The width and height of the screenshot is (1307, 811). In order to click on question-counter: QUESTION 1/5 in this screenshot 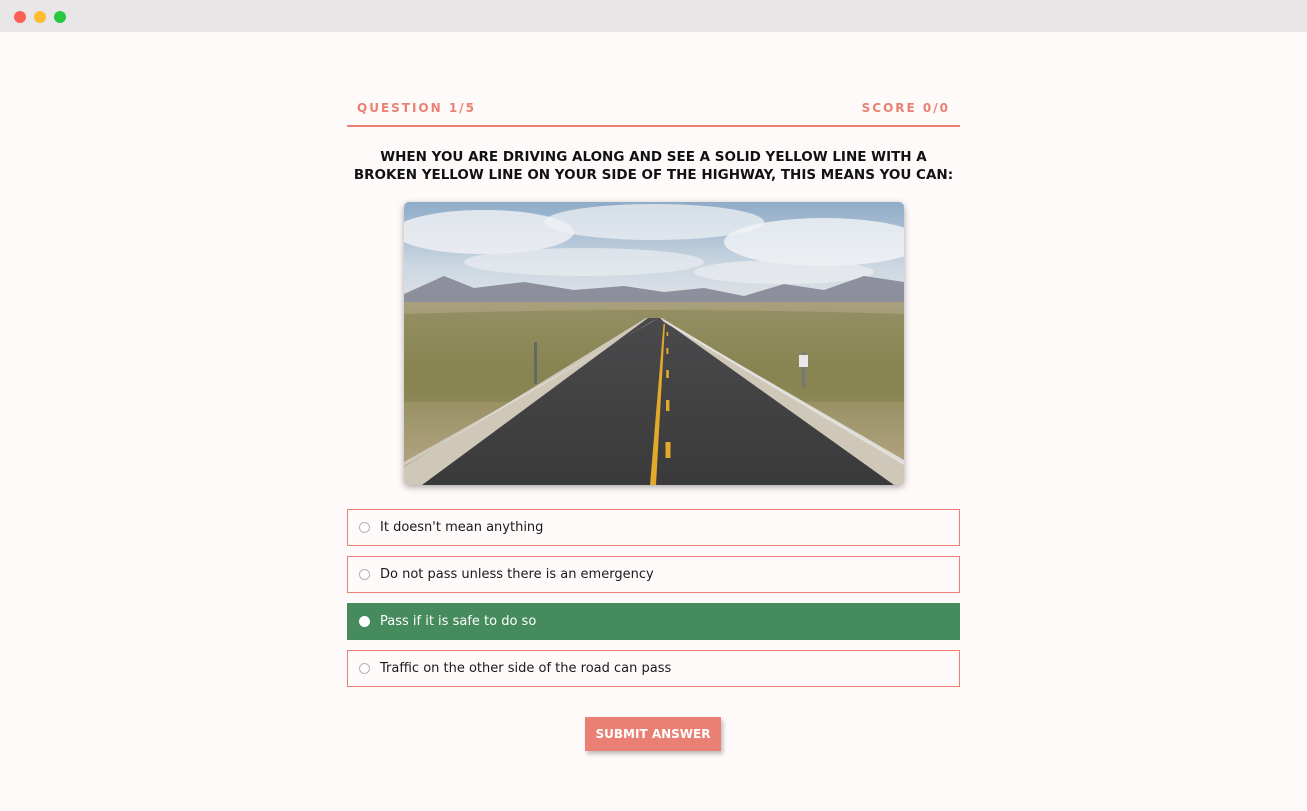, I will do `click(416, 108)`.